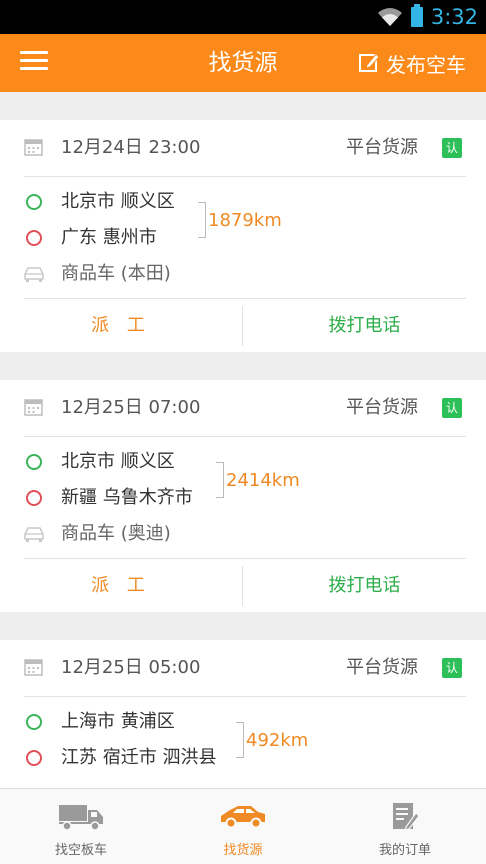  Describe the element at coordinates (263, 480) in the screenshot. I see `route-distance: 2414km` at that location.